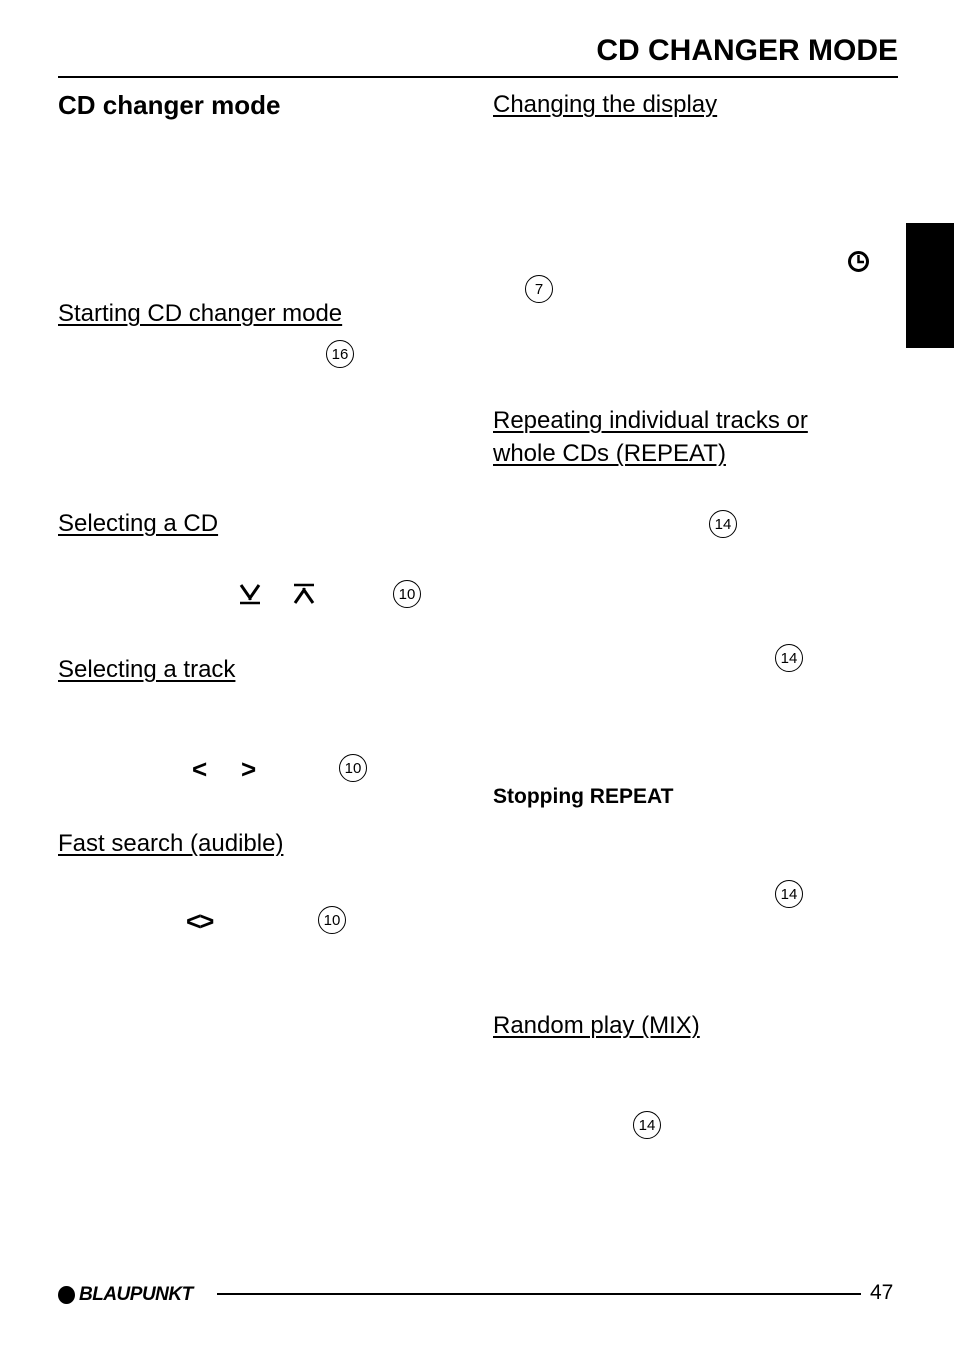  Describe the element at coordinates (200, 769) in the screenshot. I see `previous-track-icon: <` at that location.